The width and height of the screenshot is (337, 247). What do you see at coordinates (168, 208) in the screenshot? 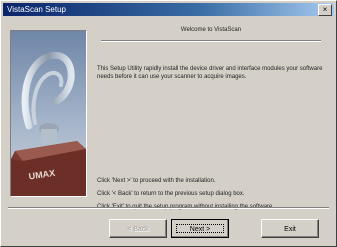
I see `button-divider` at bounding box center [168, 208].